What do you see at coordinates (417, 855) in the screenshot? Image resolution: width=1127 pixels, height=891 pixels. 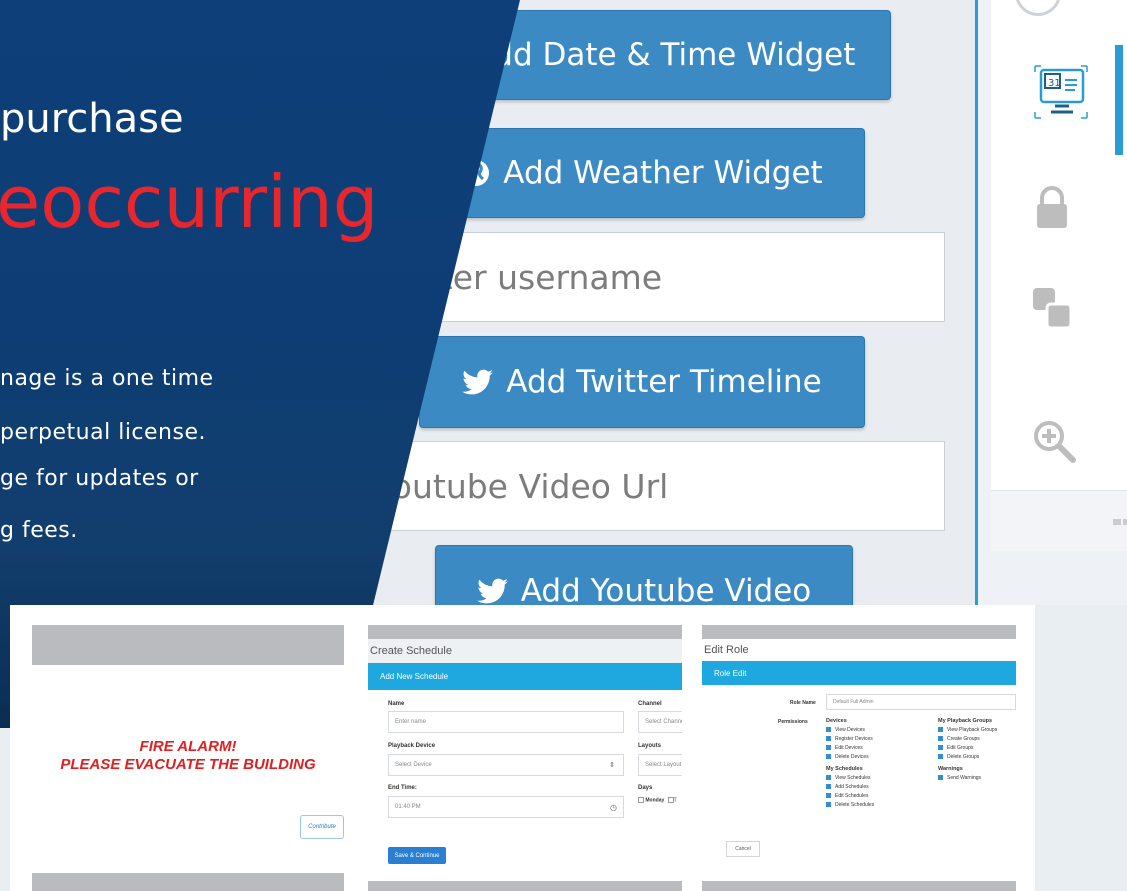 I see `save-continue-button: Save & Continue` at bounding box center [417, 855].